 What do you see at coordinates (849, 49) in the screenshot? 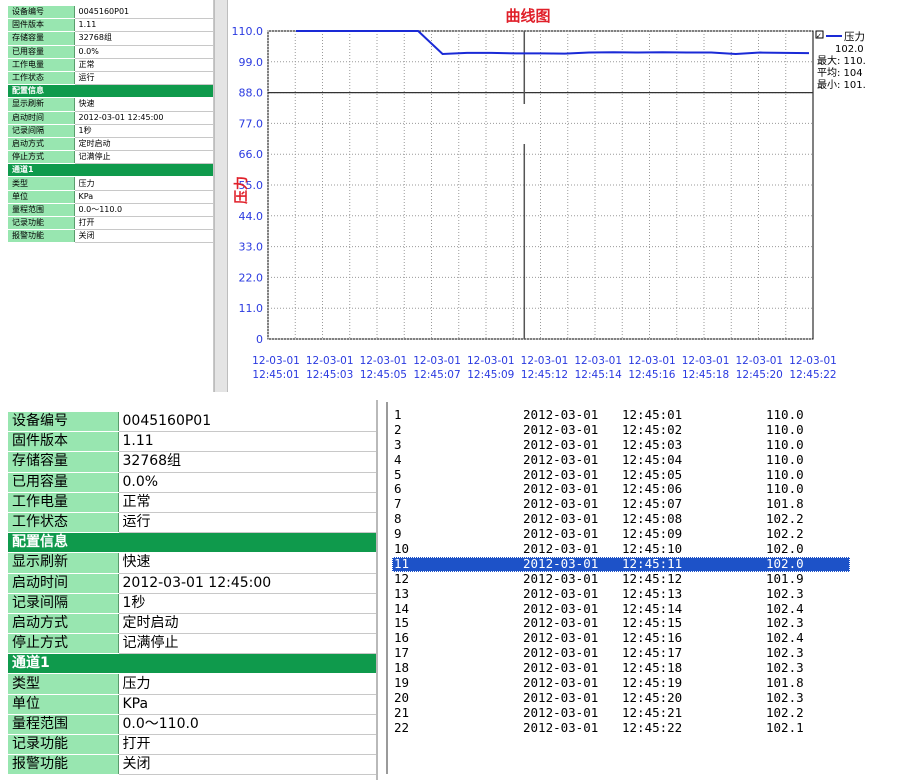
I see `legend-current-value: 102.0` at bounding box center [849, 49].